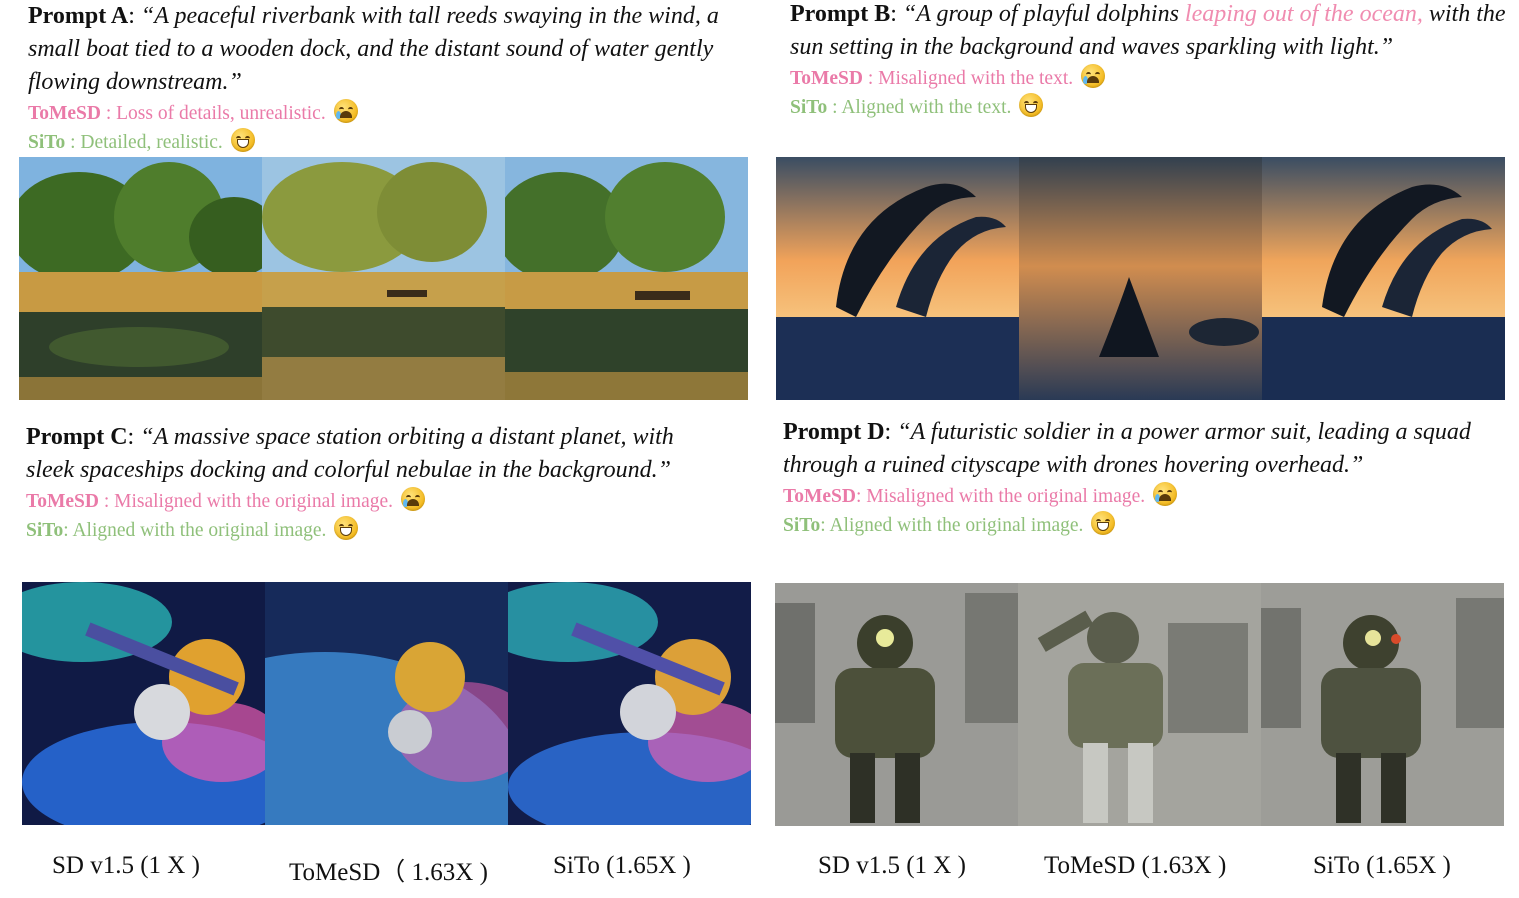  I want to click on prompt-label: Prompt B, so click(840, 14).